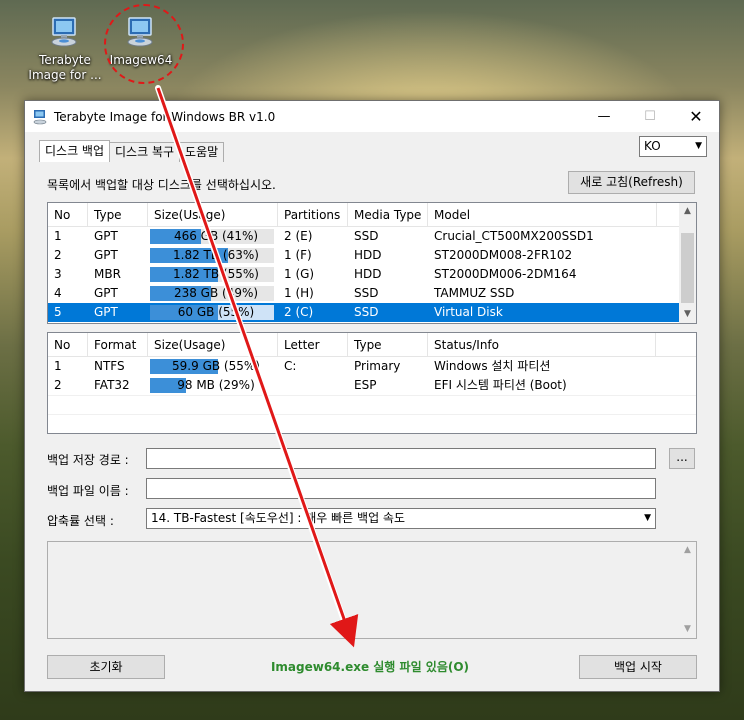 The width and height of the screenshot is (744, 720). What do you see at coordinates (290, 366) in the screenshot?
I see `cell-letter: C:` at bounding box center [290, 366].